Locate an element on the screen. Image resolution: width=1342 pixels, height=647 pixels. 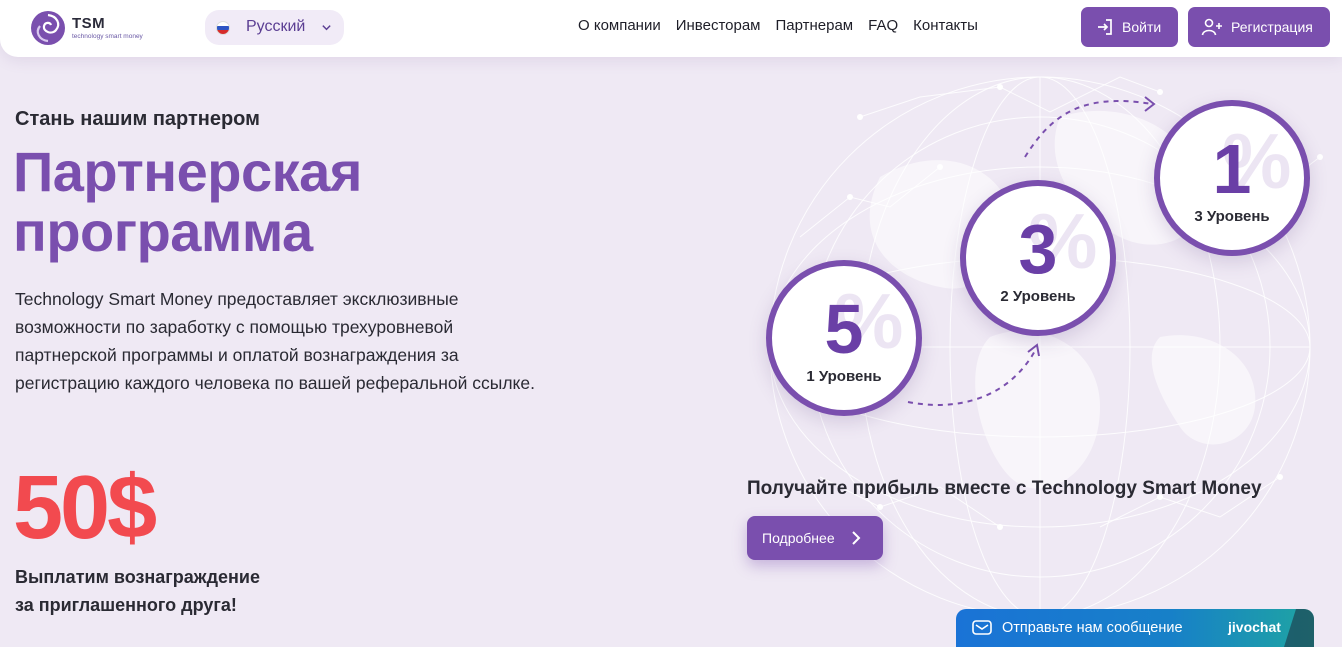
level-1-circle: % 5 1 Уровень is located at coordinates (844, 338).